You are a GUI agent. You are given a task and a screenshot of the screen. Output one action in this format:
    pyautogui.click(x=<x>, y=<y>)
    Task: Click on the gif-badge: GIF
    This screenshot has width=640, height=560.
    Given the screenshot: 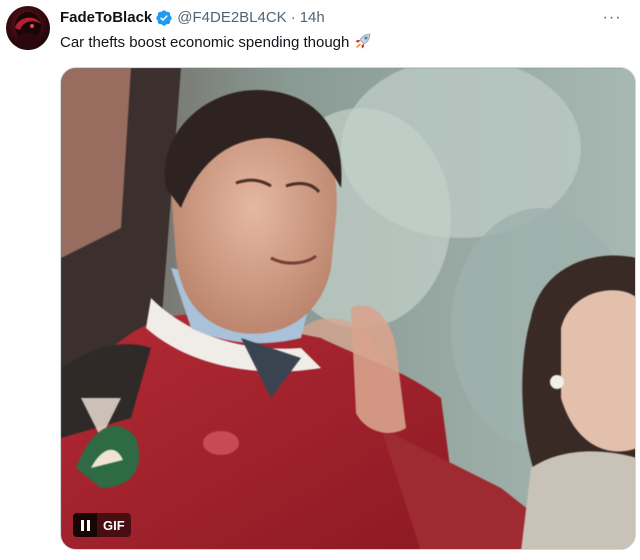 What is the action you would take?
    pyautogui.click(x=102, y=525)
    